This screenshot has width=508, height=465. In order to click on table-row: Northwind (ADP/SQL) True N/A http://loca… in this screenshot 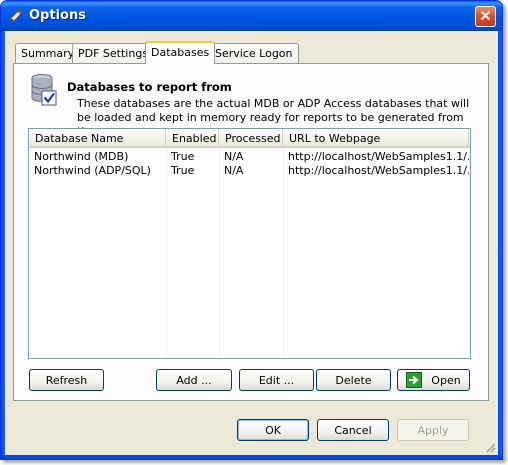, I will do `click(249, 171)`.